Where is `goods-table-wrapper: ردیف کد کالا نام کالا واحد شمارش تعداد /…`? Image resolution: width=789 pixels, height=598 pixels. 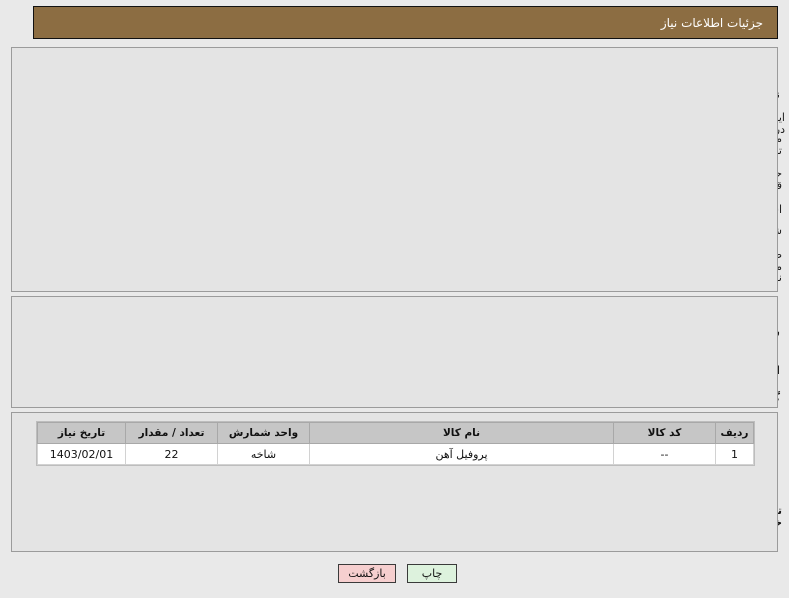
goods-table-wrapper: ردیف کد کالا نام کالا واحد شمارش تعداد /… is located at coordinates (395, 443).